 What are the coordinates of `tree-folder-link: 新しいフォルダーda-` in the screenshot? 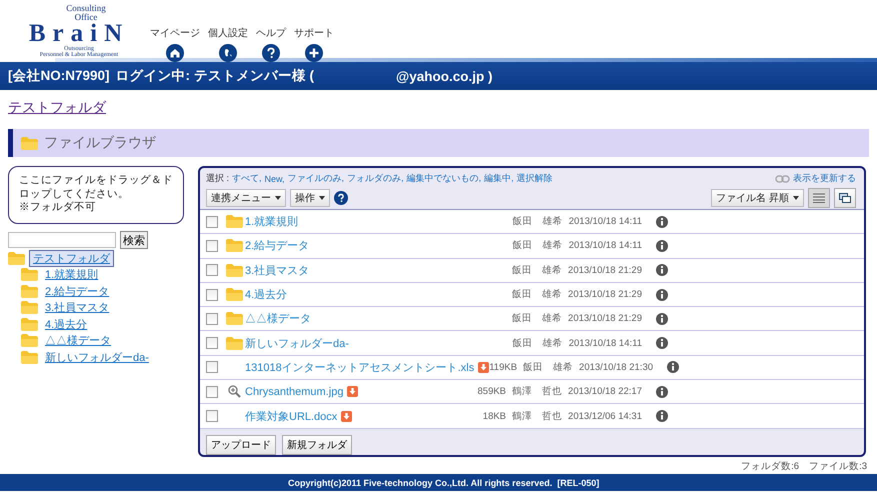 It's located at (97, 357).